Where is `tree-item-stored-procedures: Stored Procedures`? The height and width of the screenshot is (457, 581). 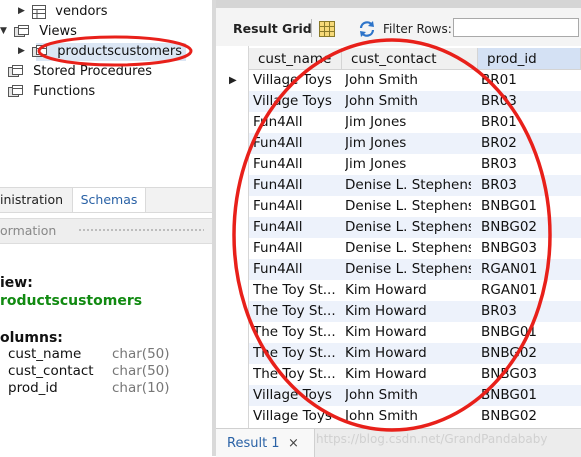
tree-item-stored-procedures: Stored Procedures is located at coordinates (80, 71).